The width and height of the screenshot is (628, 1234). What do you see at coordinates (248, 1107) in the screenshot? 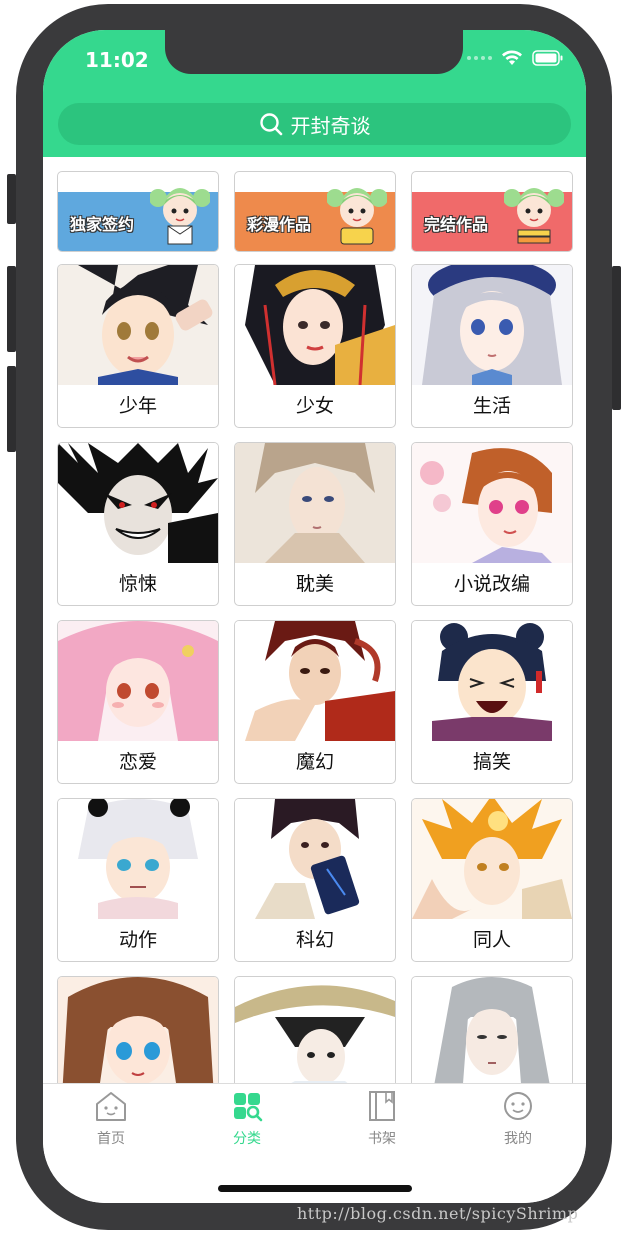
I see `category-icon` at bounding box center [248, 1107].